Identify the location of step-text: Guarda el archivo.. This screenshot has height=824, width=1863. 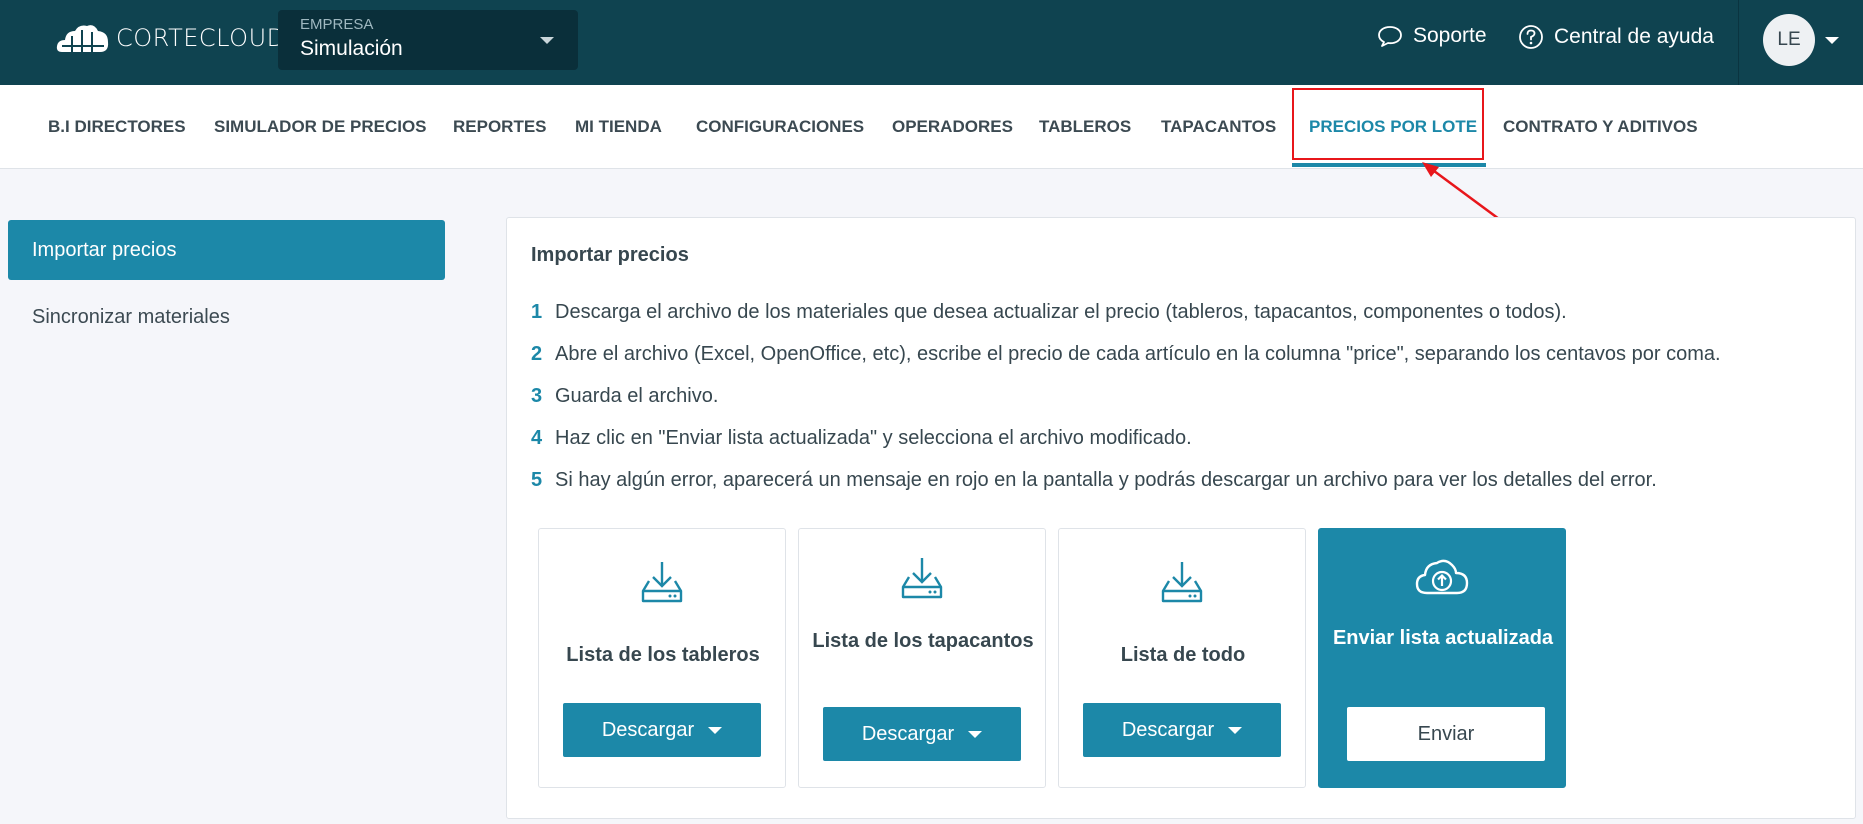
(637, 396).